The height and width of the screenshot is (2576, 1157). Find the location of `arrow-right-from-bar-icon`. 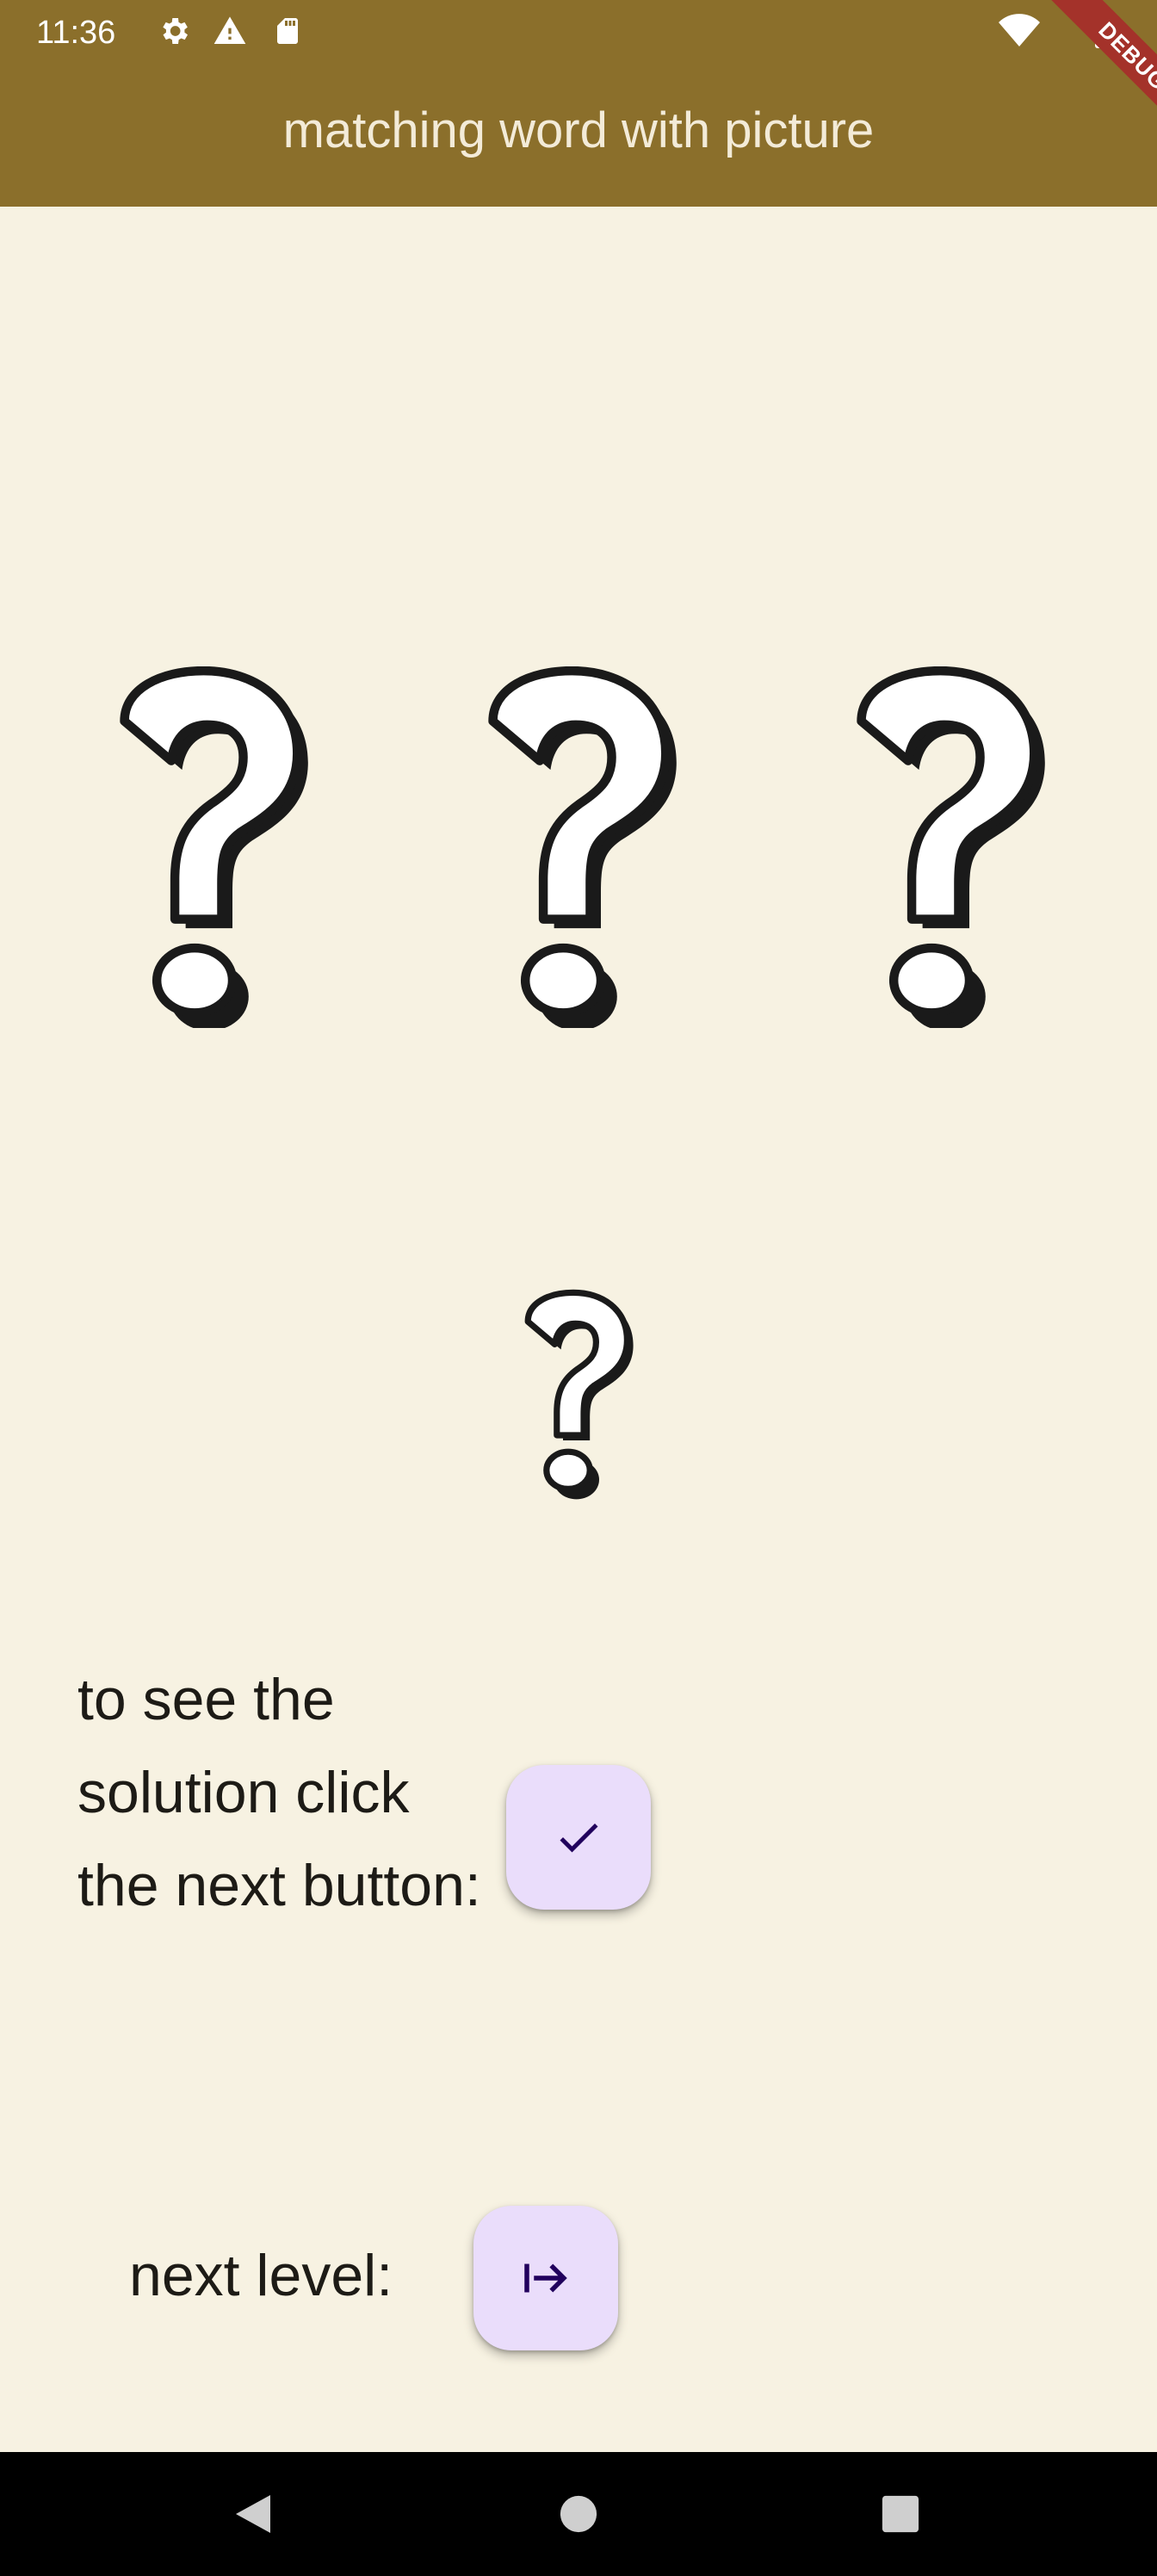

arrow-right-from-bar-icon is located at coordinates (546, 2278).